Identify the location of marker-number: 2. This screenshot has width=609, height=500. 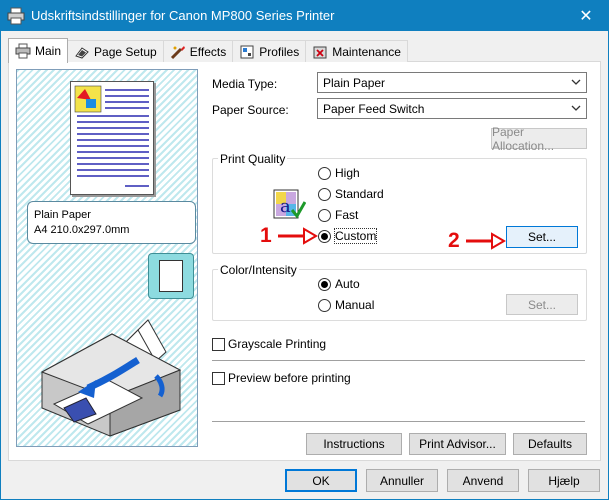
(454, 240).